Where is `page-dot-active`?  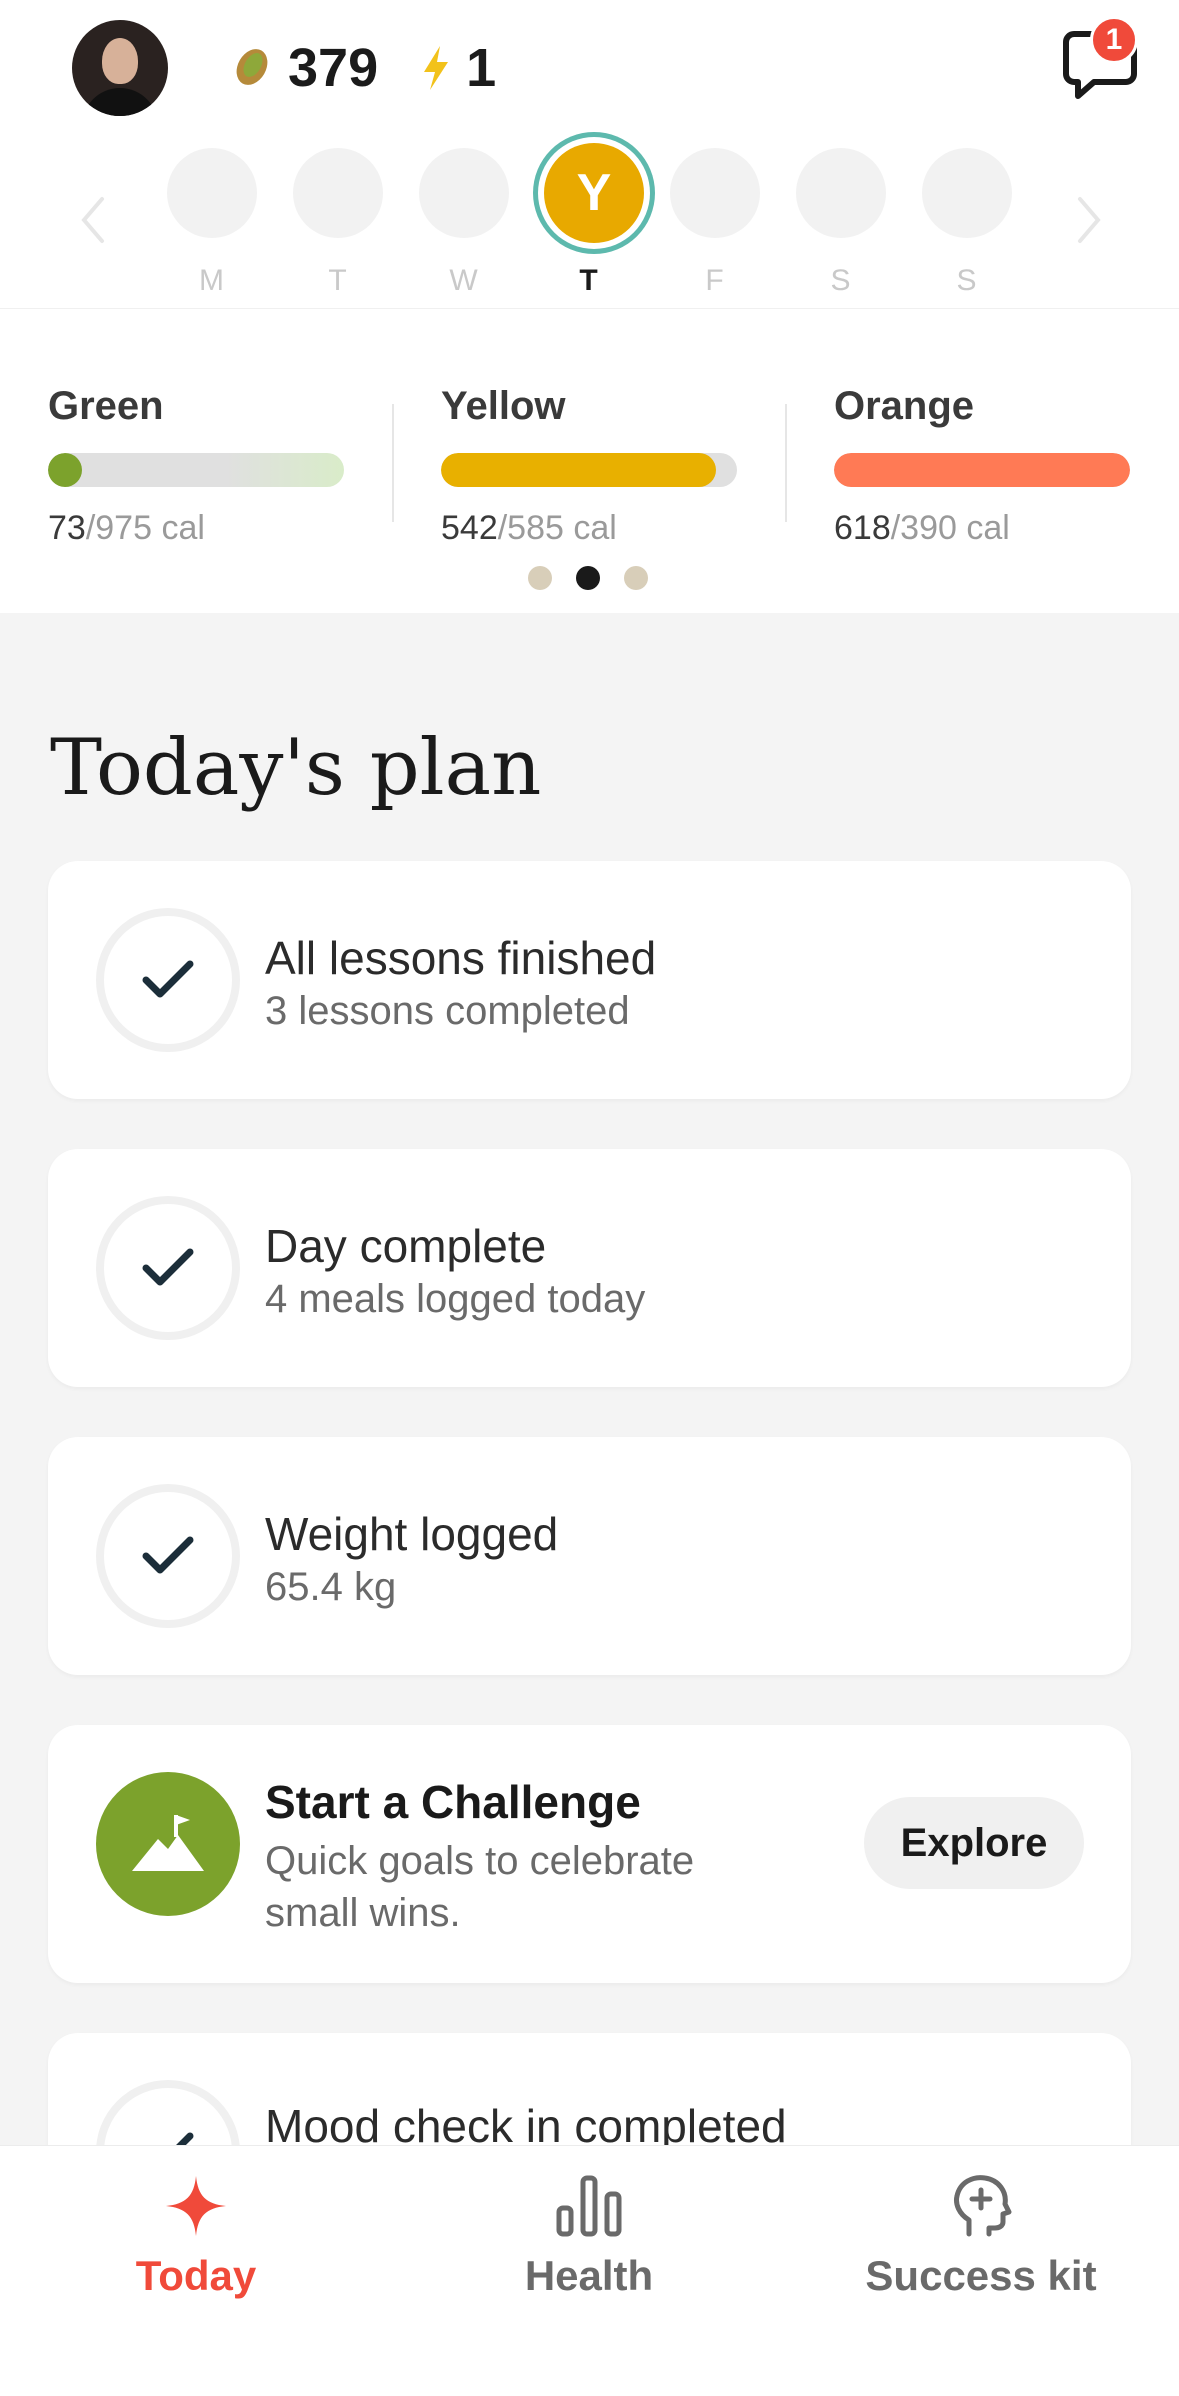
page-dot-active is located at coordinates (588, 578).